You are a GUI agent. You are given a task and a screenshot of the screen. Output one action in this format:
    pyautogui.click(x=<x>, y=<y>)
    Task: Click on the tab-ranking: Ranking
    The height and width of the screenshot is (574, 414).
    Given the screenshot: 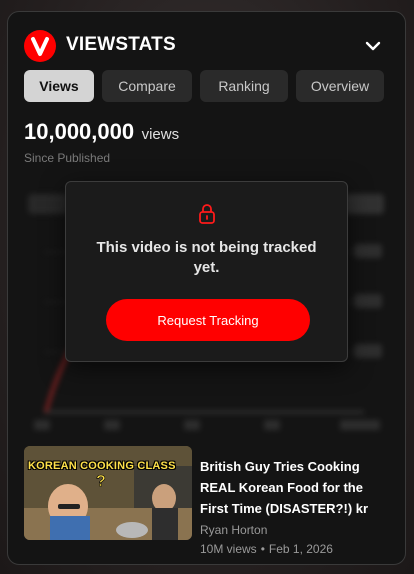 What is the action you would take?
    pyautogui.click(x=244, y=86)
    